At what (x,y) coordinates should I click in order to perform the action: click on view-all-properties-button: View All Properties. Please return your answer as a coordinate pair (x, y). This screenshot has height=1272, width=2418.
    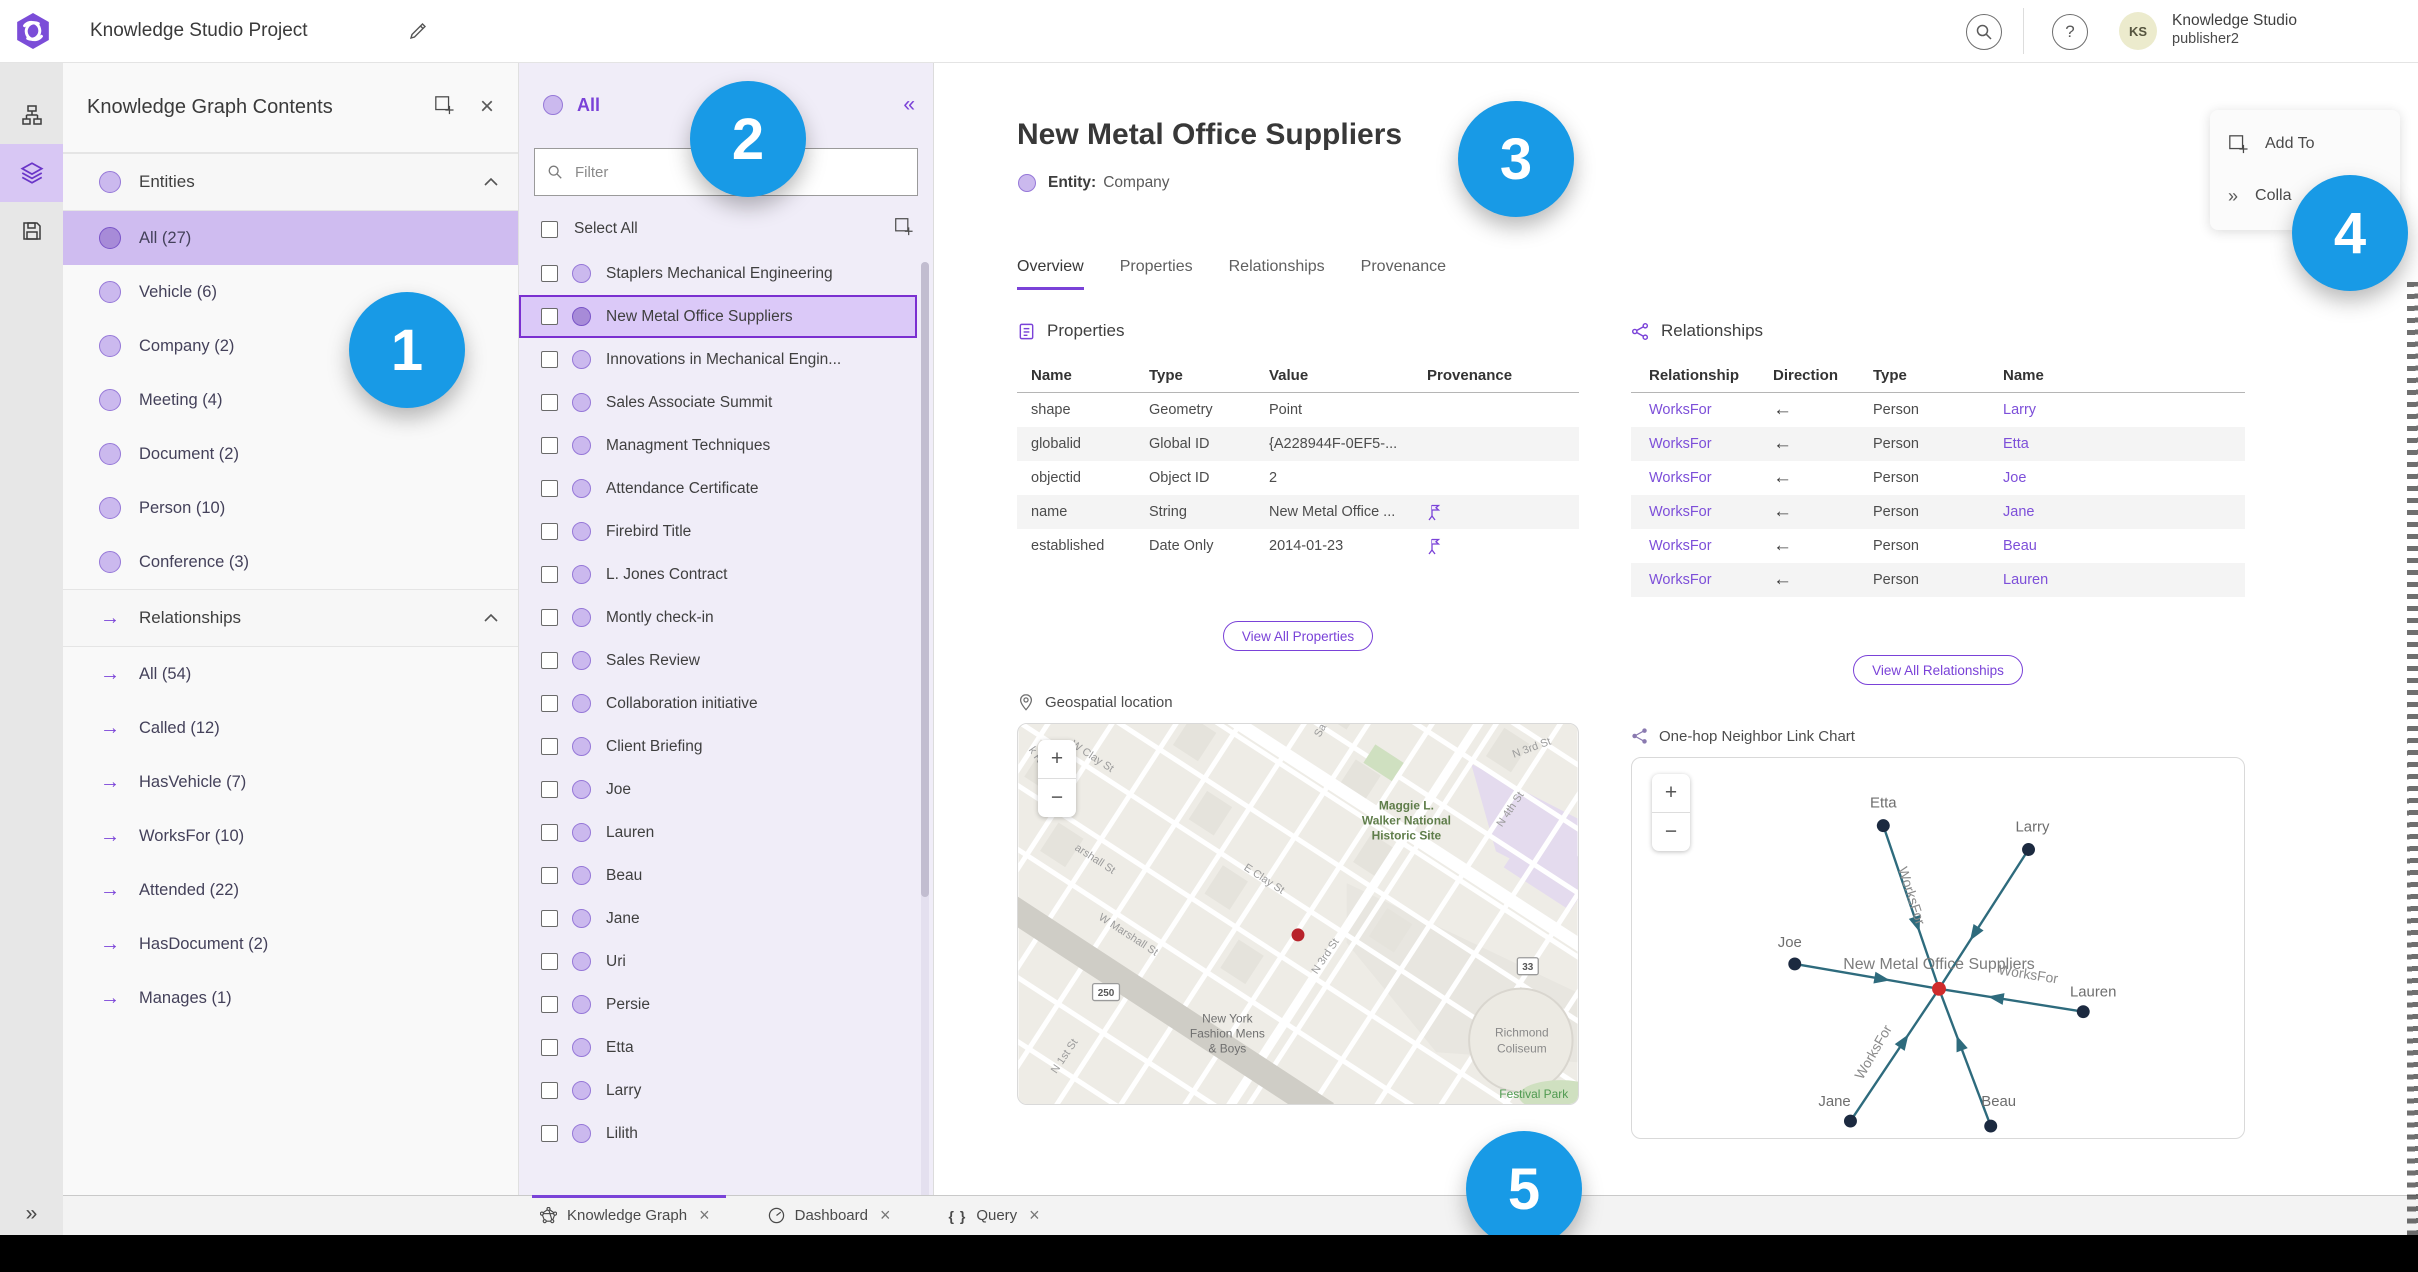
    Looking at the image, I should click on (1298, 636).